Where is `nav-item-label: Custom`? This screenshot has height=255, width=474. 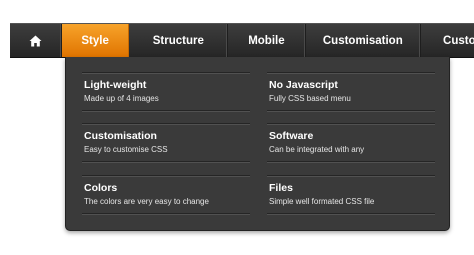
nav-item-label: Custom is located at coordinates (458, 40).